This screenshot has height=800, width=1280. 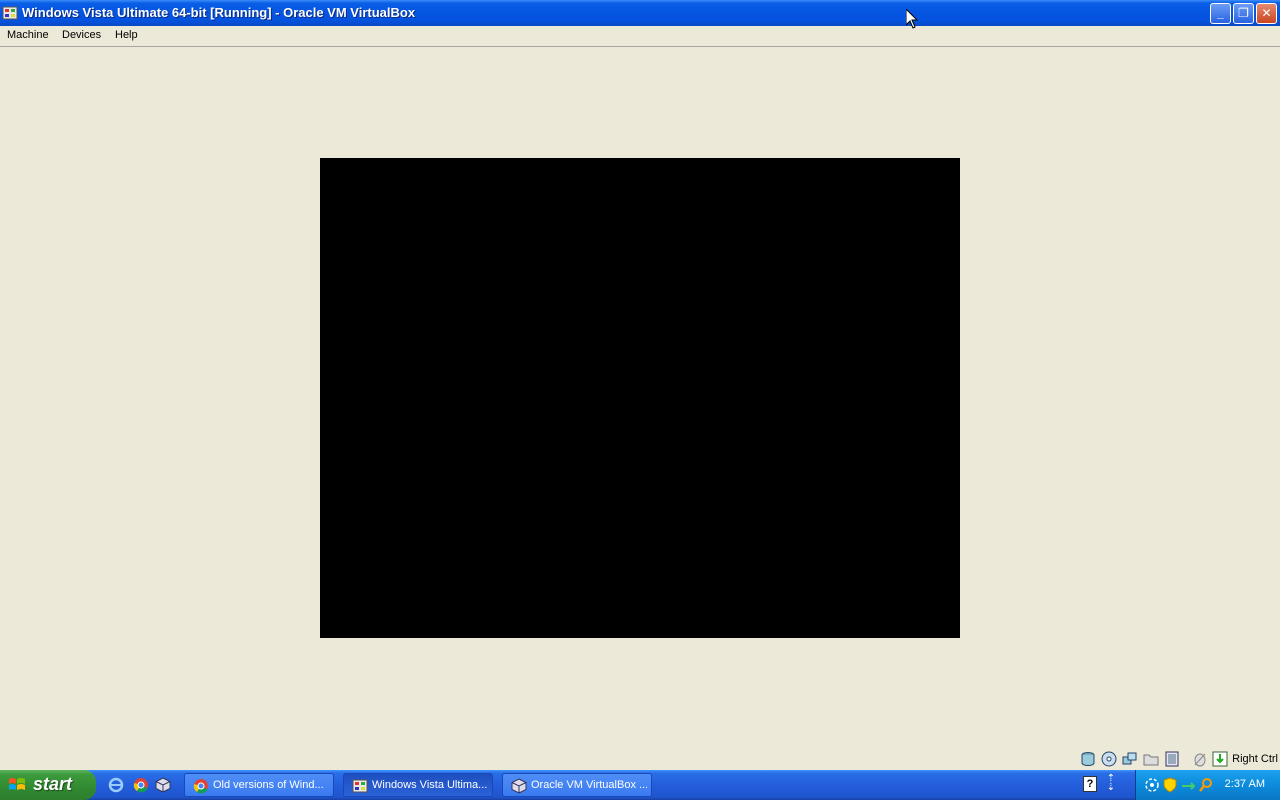 I want to click on display-icon, so click(x=1172, y=759).